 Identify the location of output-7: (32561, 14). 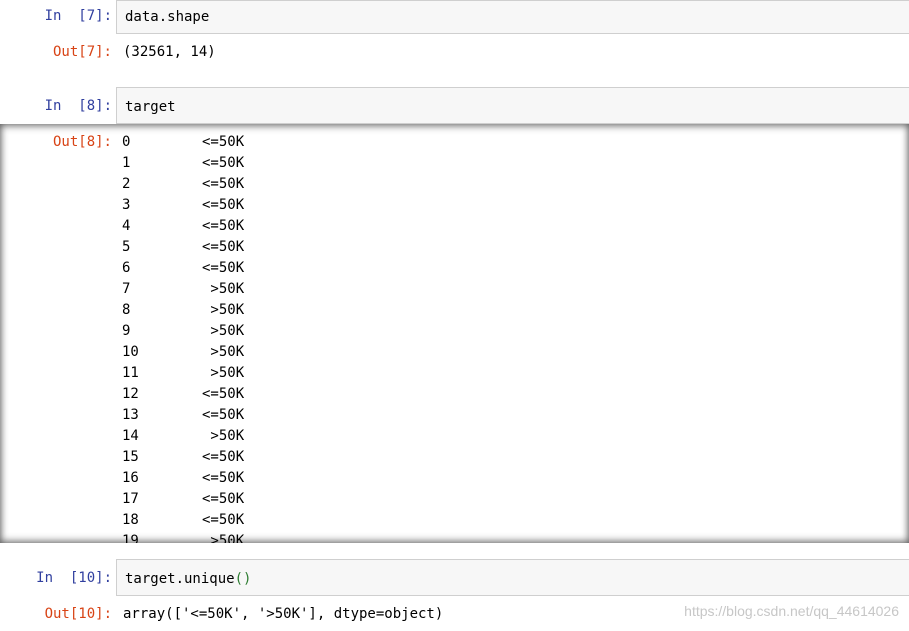
(169, 52).